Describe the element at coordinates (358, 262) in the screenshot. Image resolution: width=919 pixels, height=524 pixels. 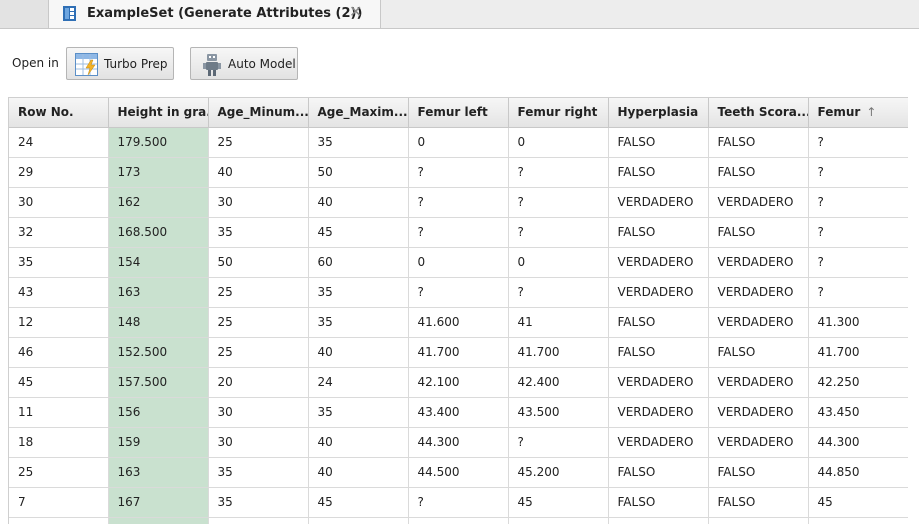
I see `table-cell: 60` at that location.